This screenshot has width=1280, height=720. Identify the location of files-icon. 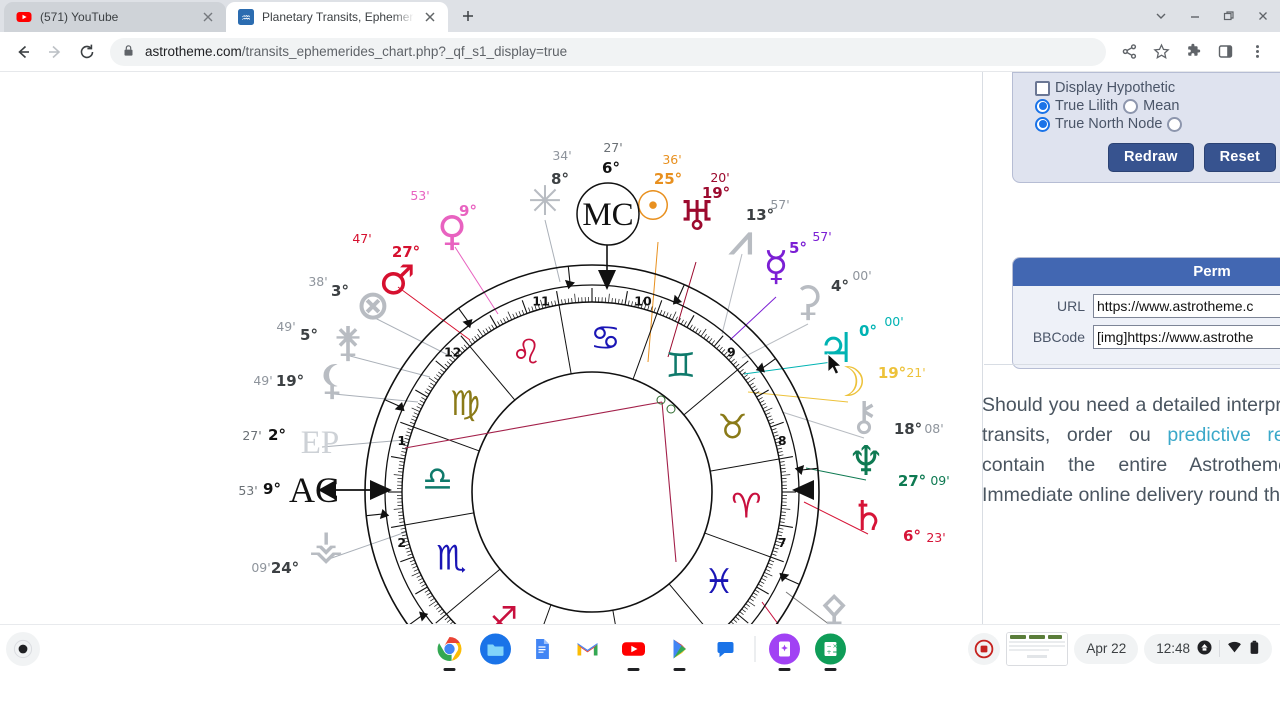
(496, 649).